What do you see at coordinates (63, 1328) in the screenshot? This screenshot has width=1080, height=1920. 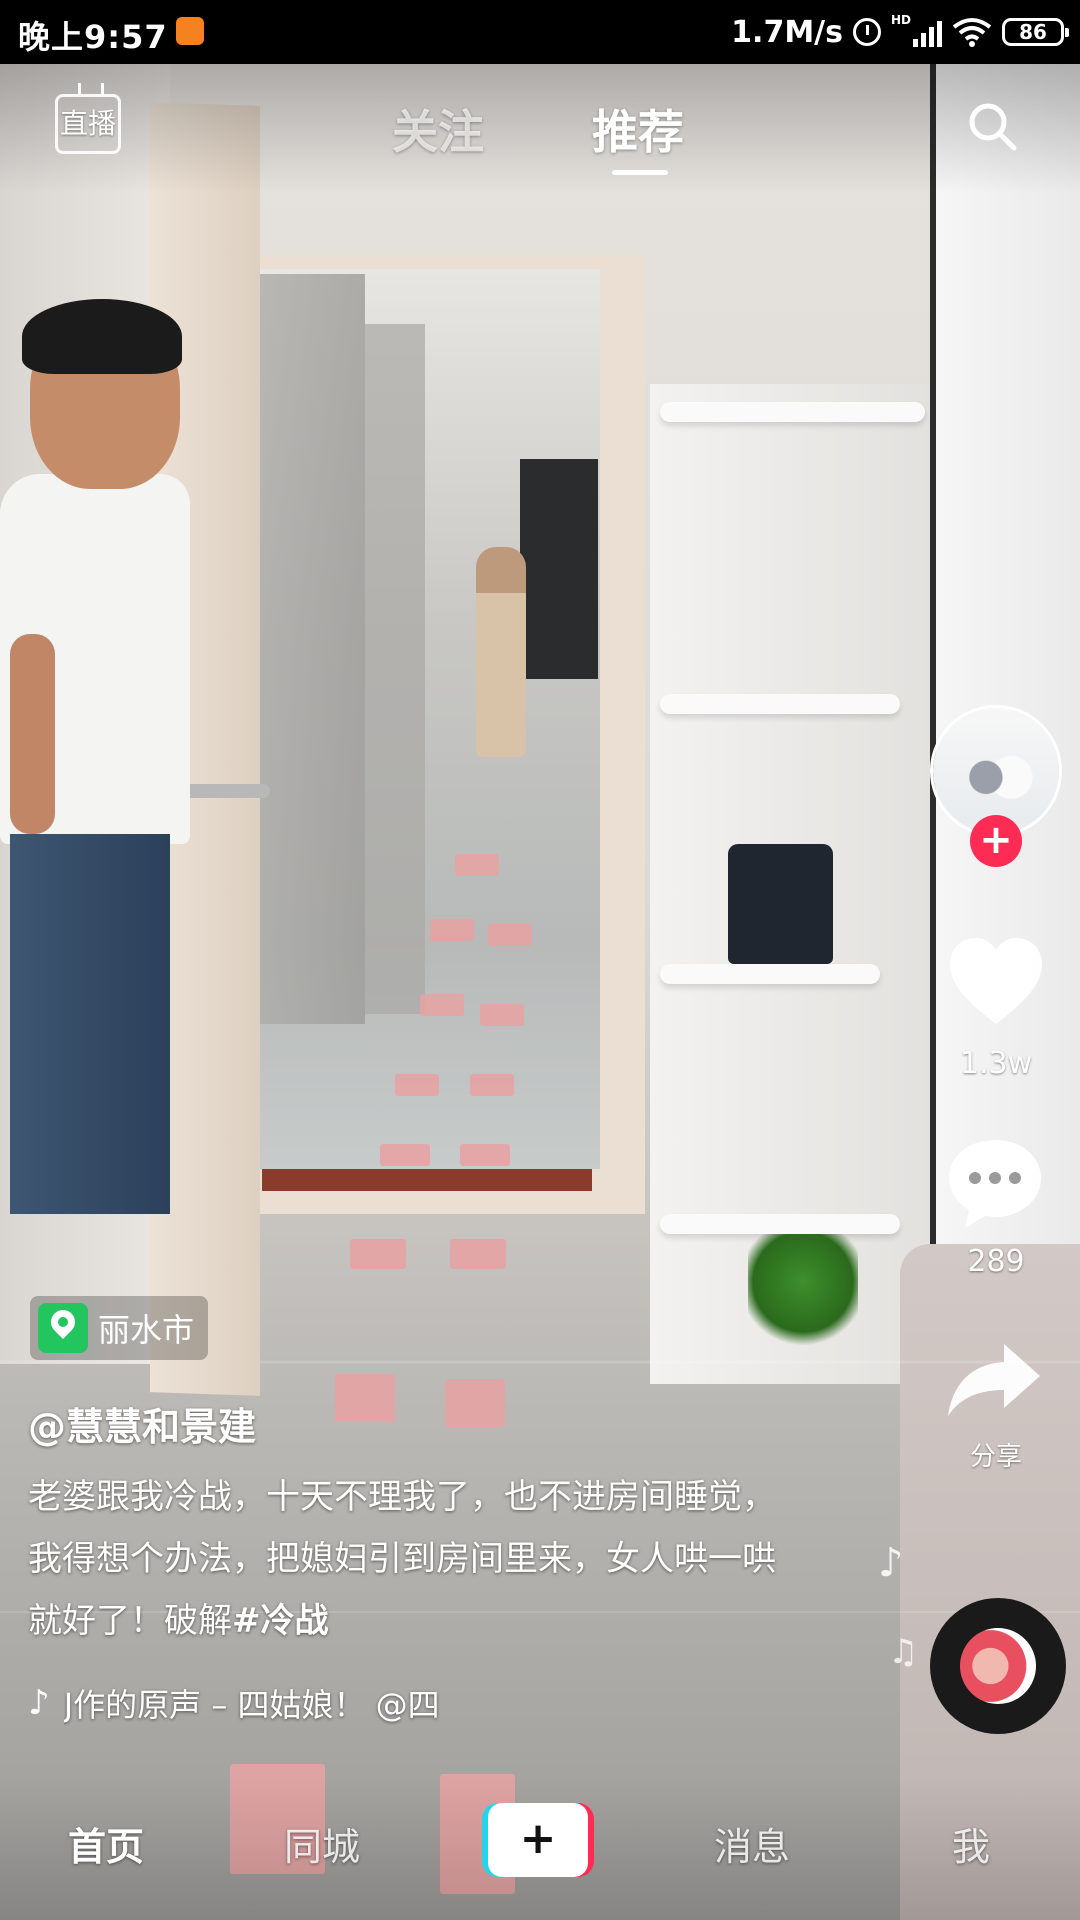 I see `location-pin-icon` at bounding box center [63, 1328].